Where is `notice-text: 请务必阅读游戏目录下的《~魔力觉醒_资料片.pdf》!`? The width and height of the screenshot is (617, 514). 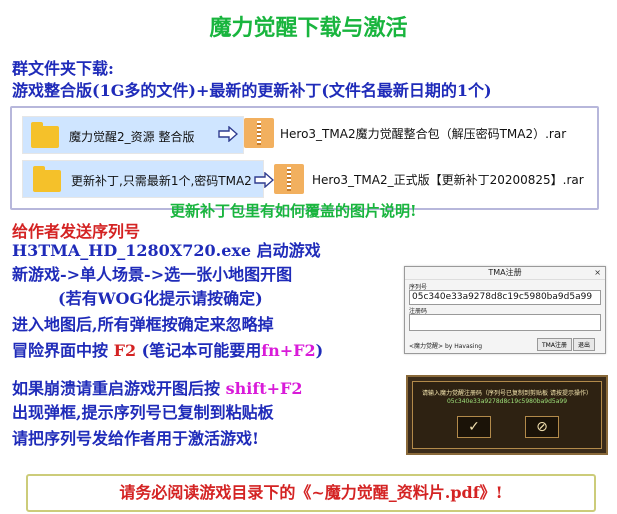
notice-text: 请务必阅读游戏目录下的《~魔力觉醒_资料片.pdf》! is located at coordinates (311, 492).